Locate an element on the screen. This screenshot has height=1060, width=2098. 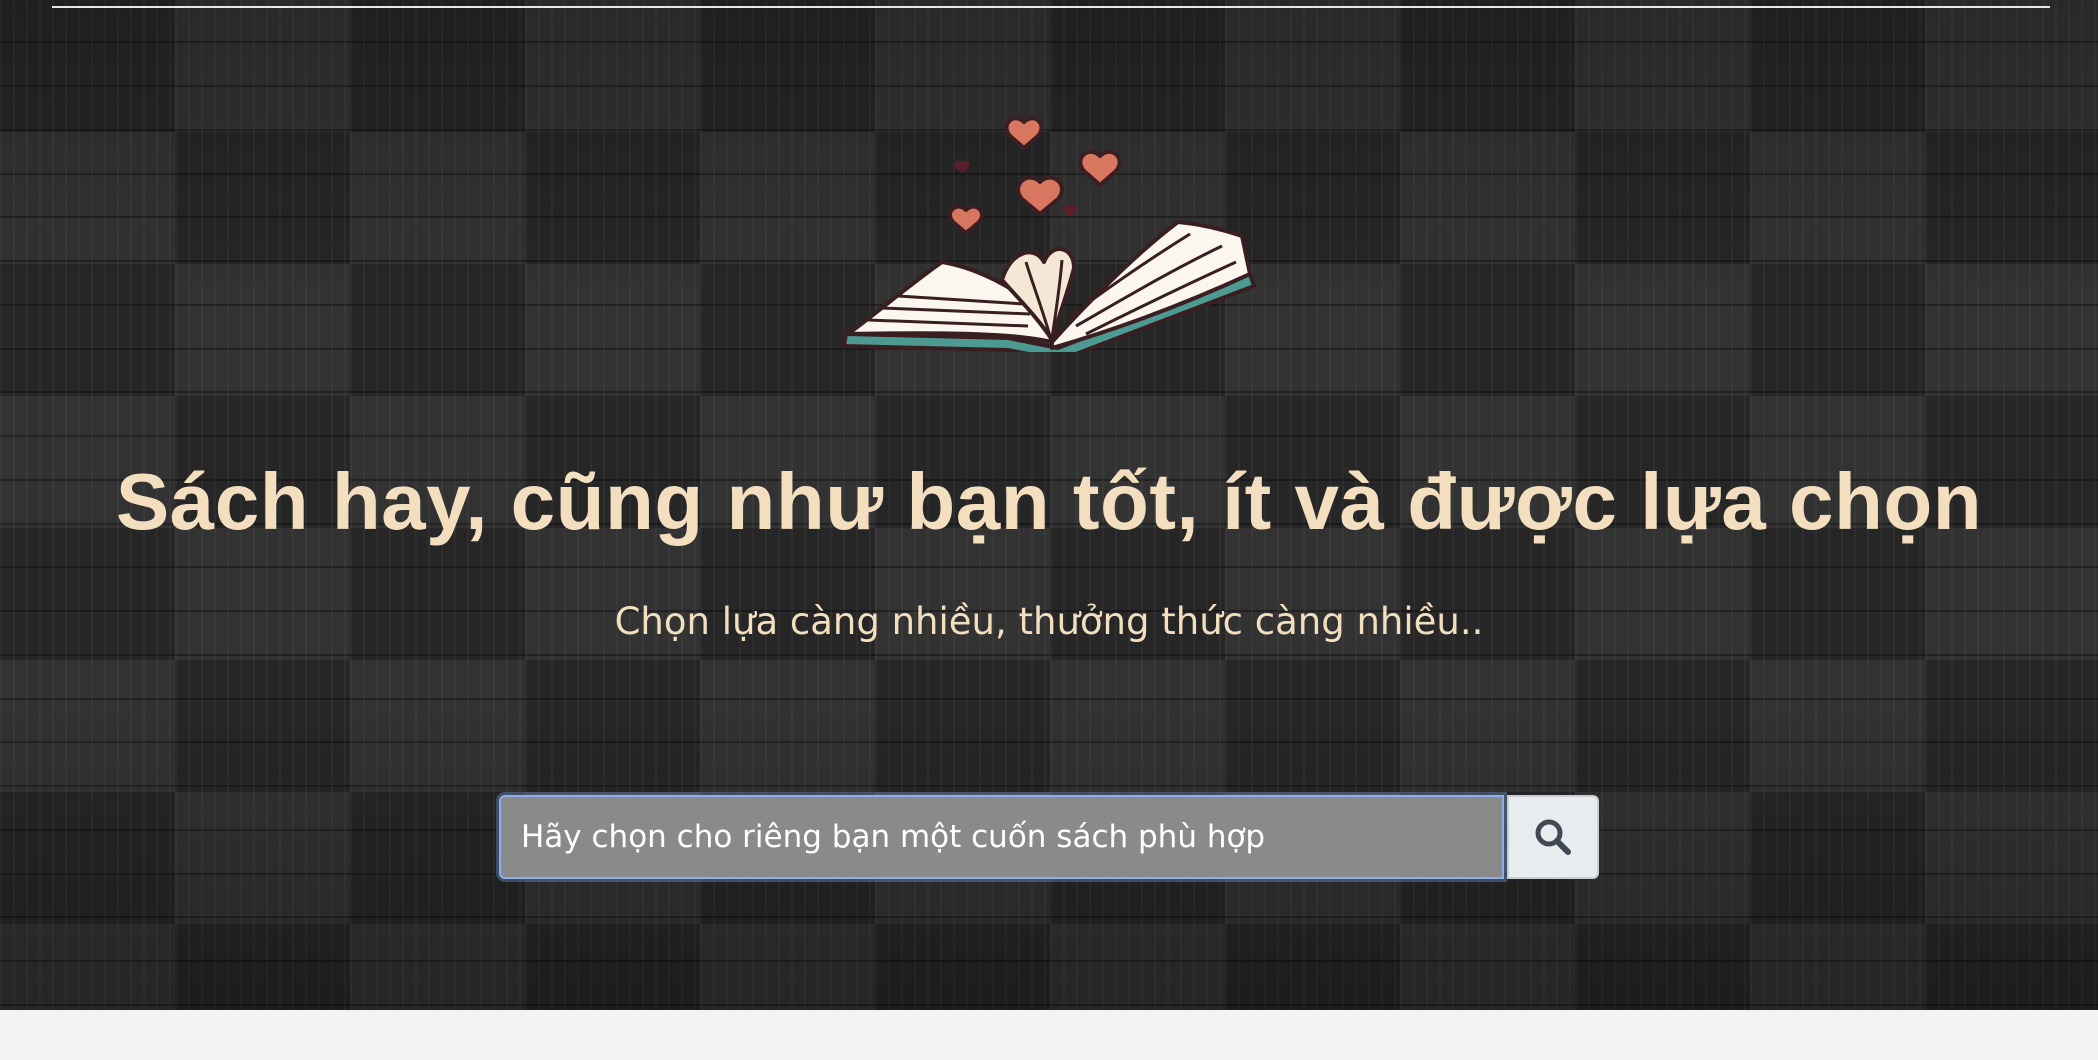
top-divider is located at coordinates (1051, 7).